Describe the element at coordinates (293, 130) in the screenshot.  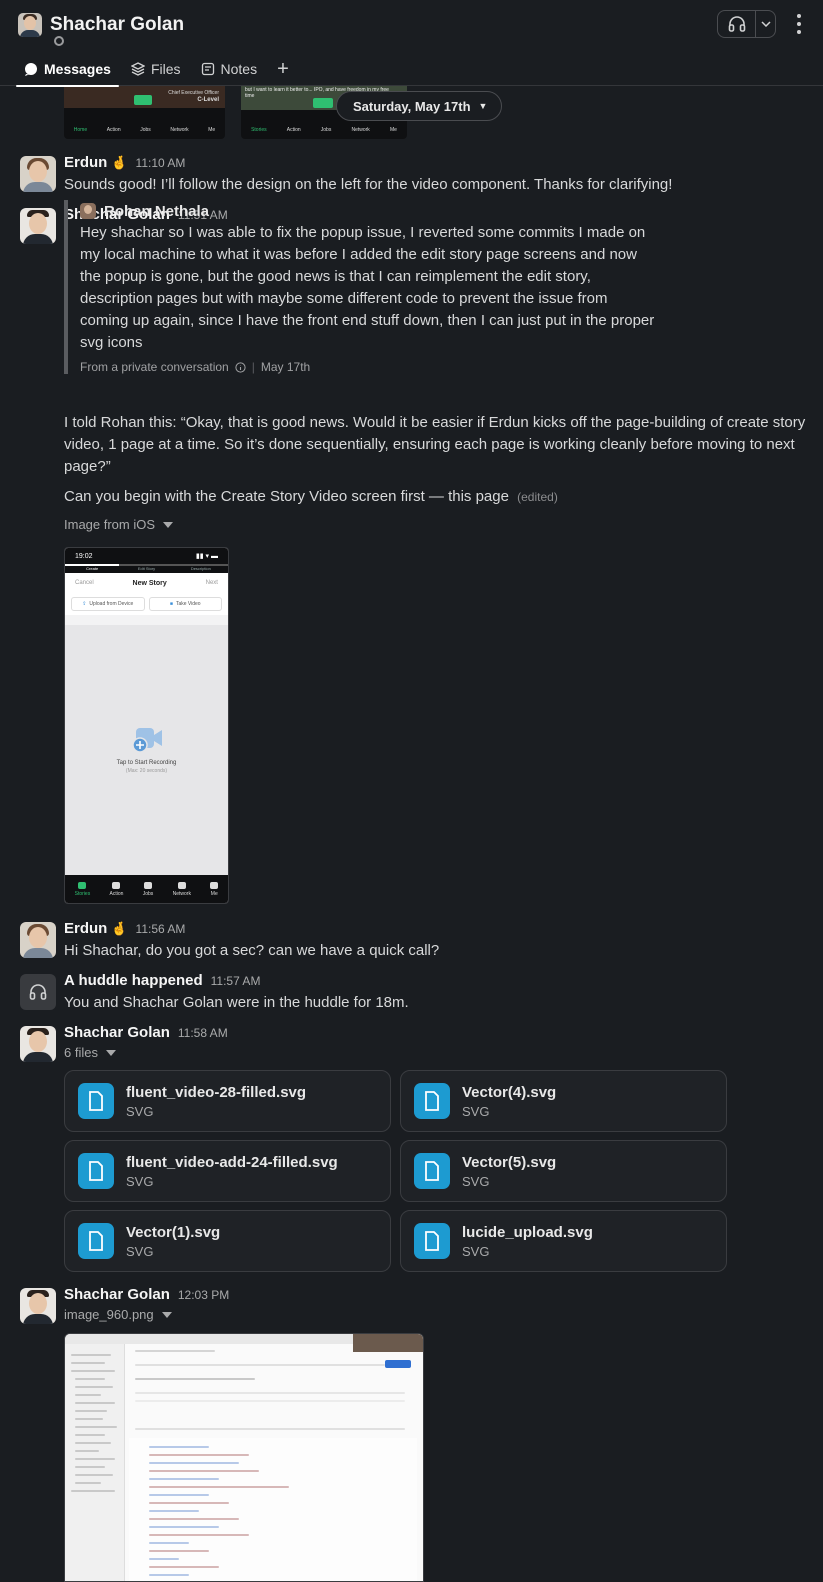
I see `nav-label: Action` at that location.